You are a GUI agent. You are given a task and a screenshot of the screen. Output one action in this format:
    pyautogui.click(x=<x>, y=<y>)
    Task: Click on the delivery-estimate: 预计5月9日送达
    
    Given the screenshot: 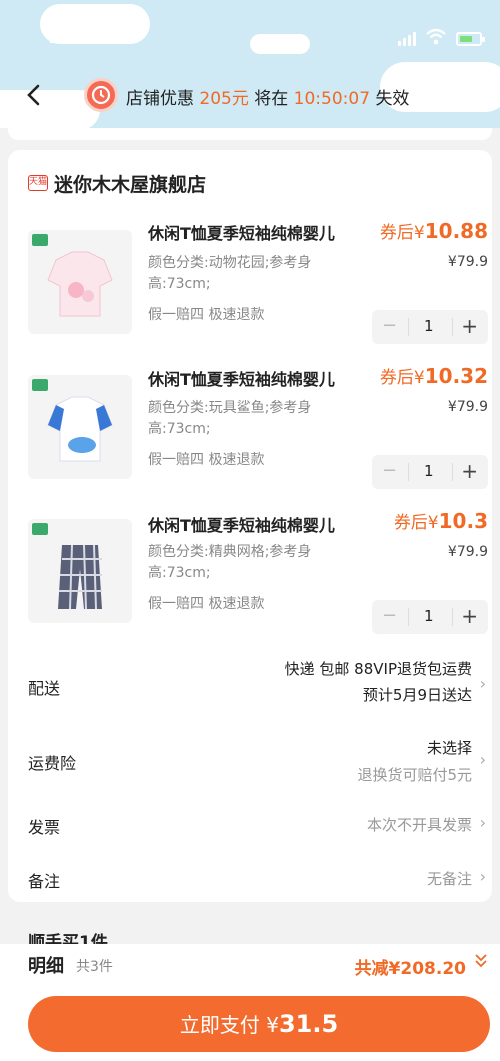 What is the action you would take?
    pyautogui.click(x=417, y=694)
    